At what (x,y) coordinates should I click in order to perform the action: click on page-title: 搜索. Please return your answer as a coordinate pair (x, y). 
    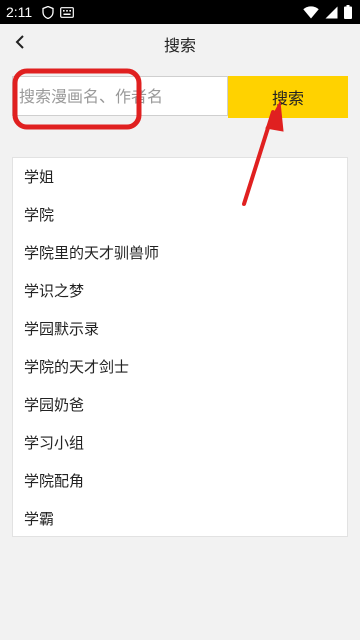
    Looking at the image, I should click on (179, 45).